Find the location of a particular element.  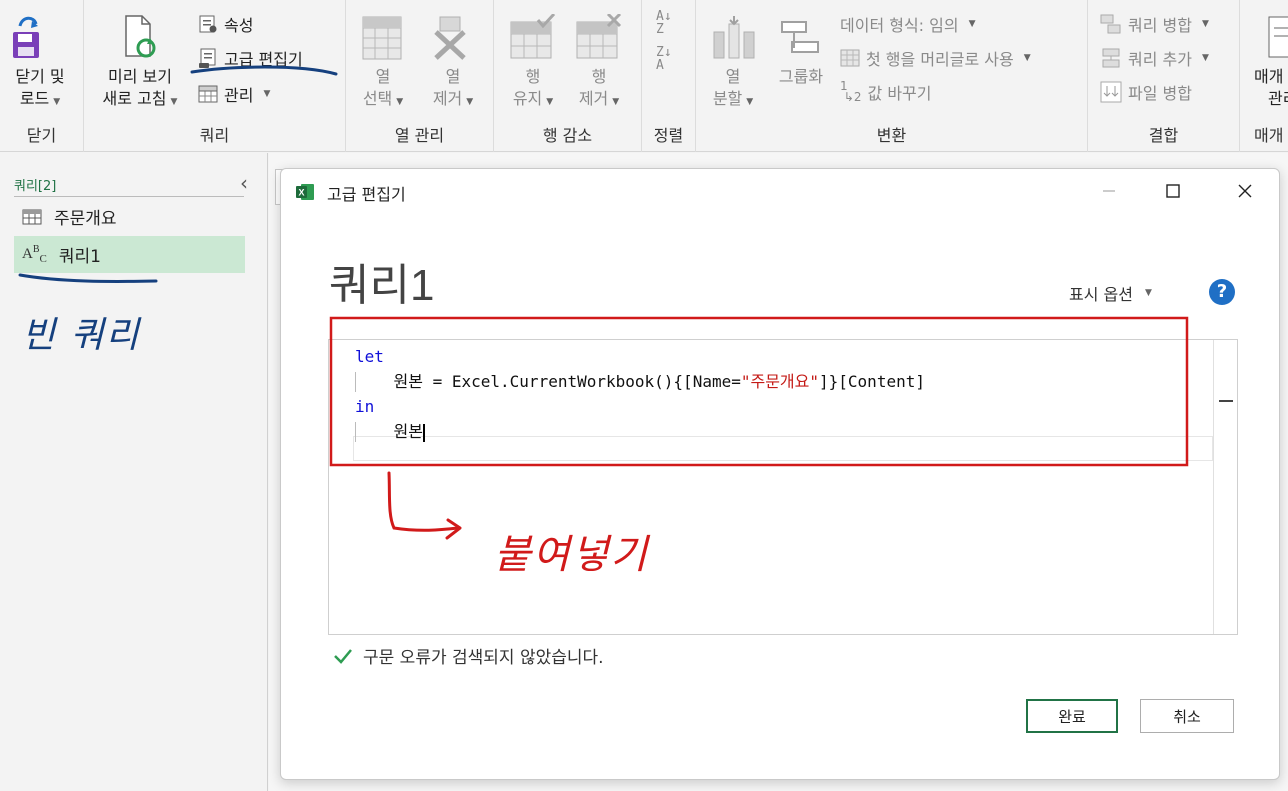

remove-columns-button: 열 제거 ▼ is located at coordinates (453, 89).